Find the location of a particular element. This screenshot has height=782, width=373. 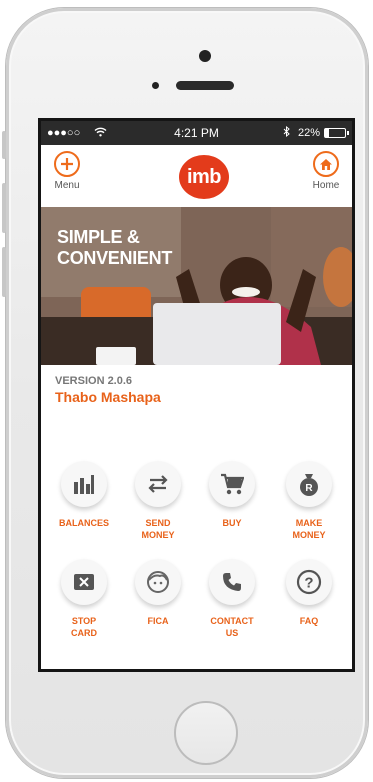

tile-label: FAQ is located at coordinates (309, 621).